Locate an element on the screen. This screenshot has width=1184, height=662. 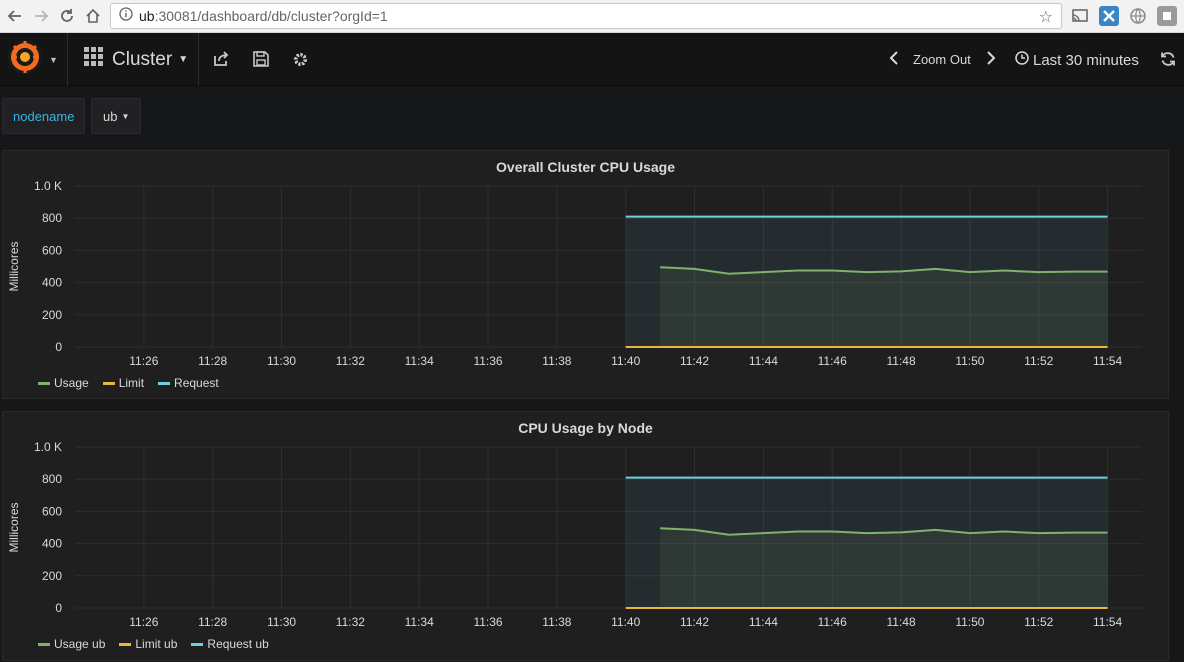
time-back-chevron-icon is located at coordinates (894, 60).